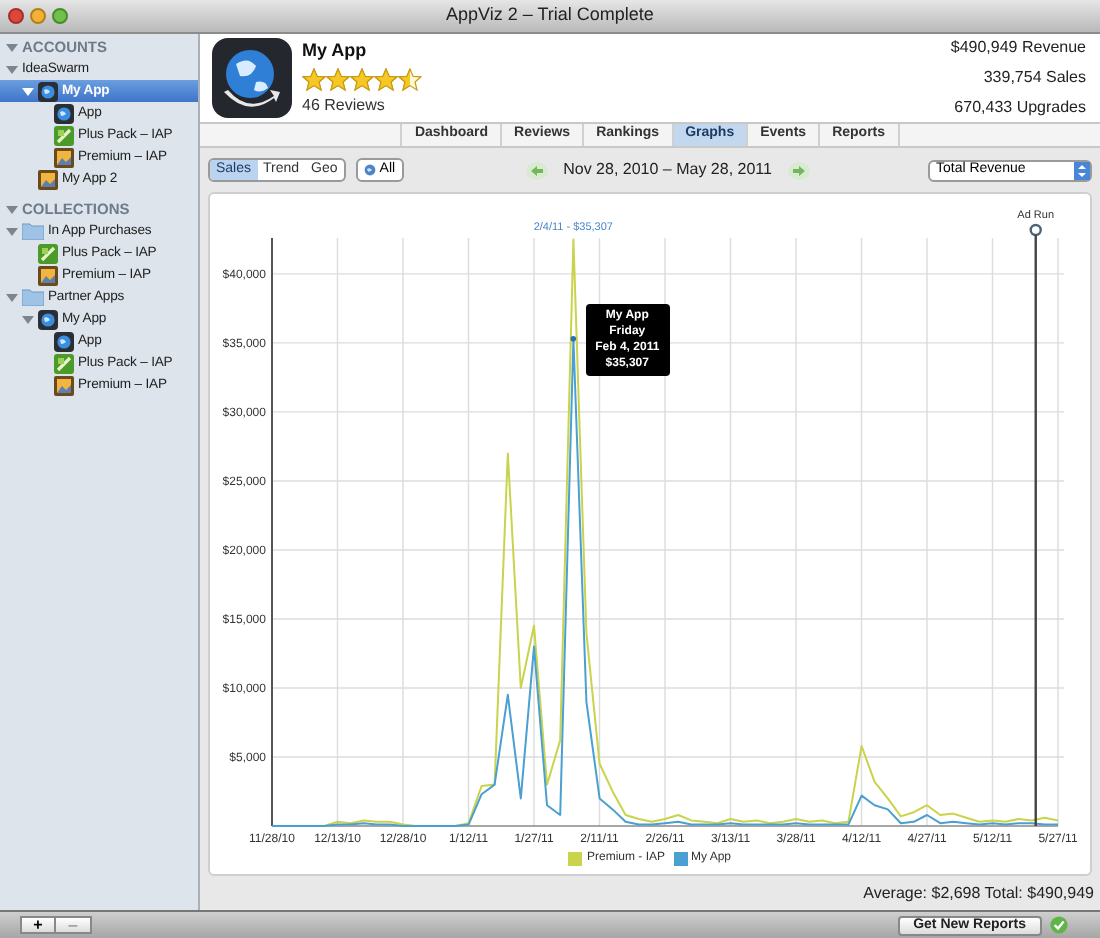 This screenshot has height=938, width=1100. I want to click on add-button: +, so click(38, 925).